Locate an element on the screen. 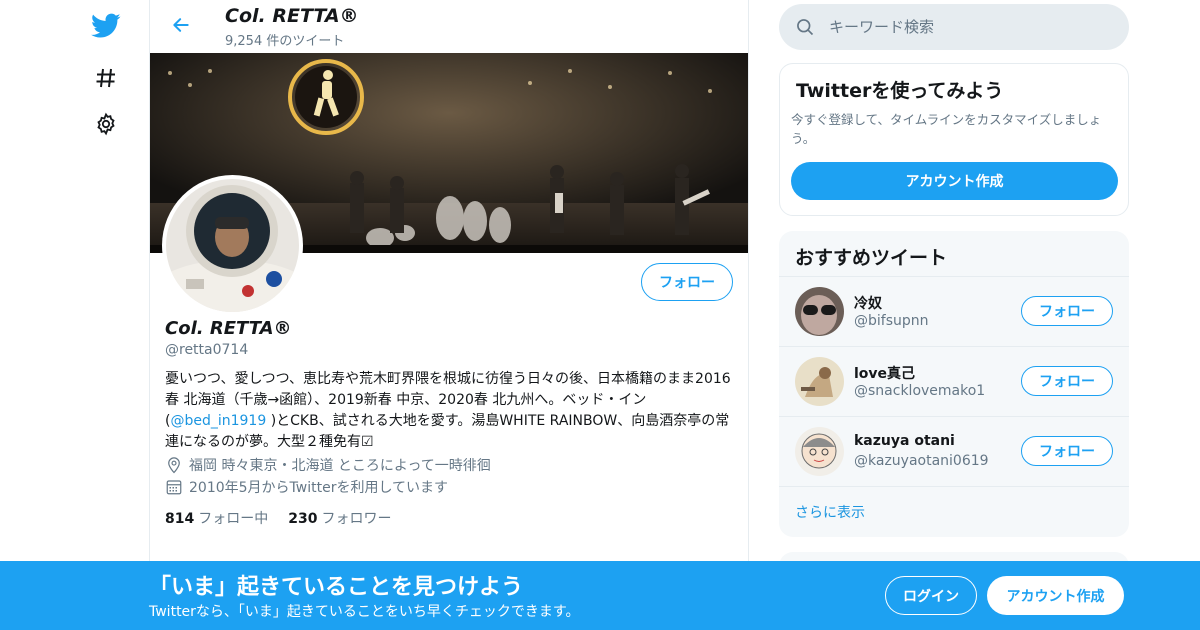 The image size is (1200, 630). calendar-icon is located at coordinates (174, 487).